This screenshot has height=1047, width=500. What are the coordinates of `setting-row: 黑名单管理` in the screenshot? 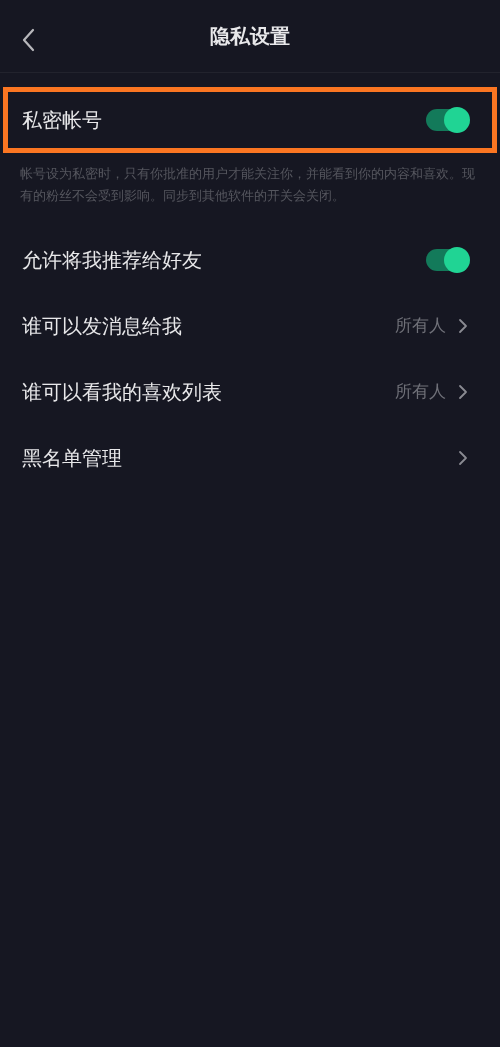 It's located at (250, 458).